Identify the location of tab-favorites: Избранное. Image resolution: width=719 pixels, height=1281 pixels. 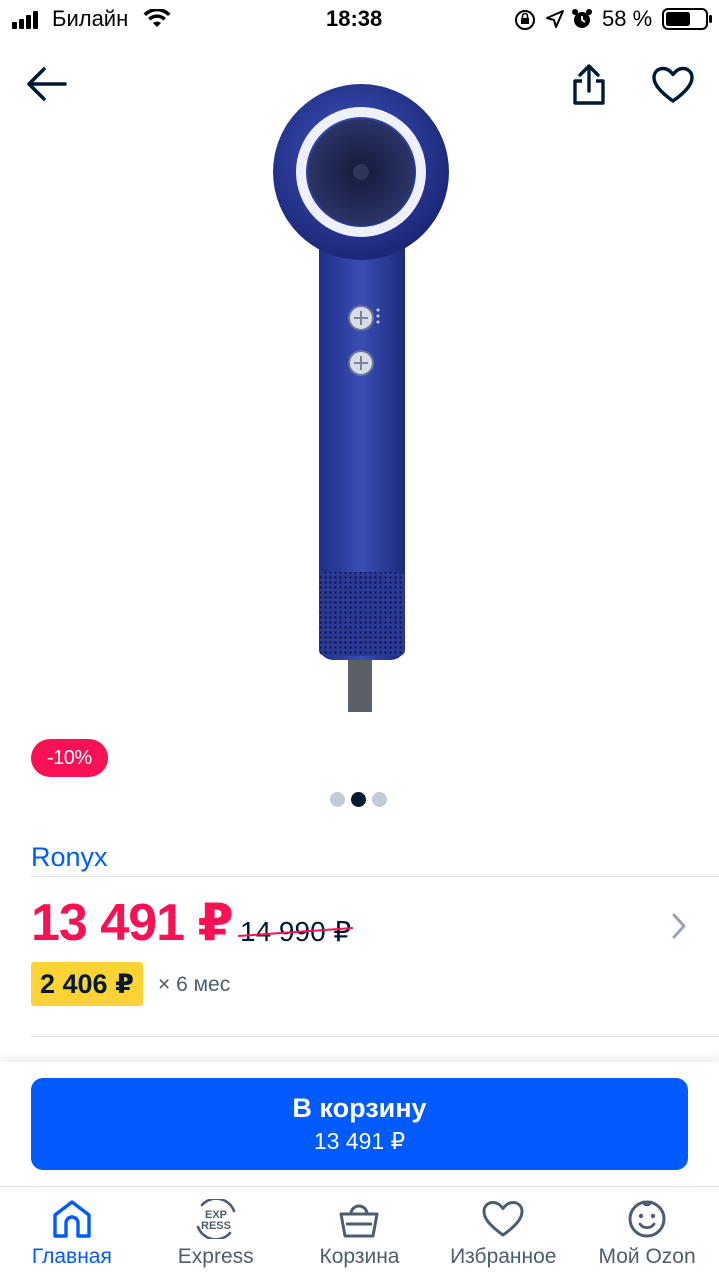
(503, 1234).